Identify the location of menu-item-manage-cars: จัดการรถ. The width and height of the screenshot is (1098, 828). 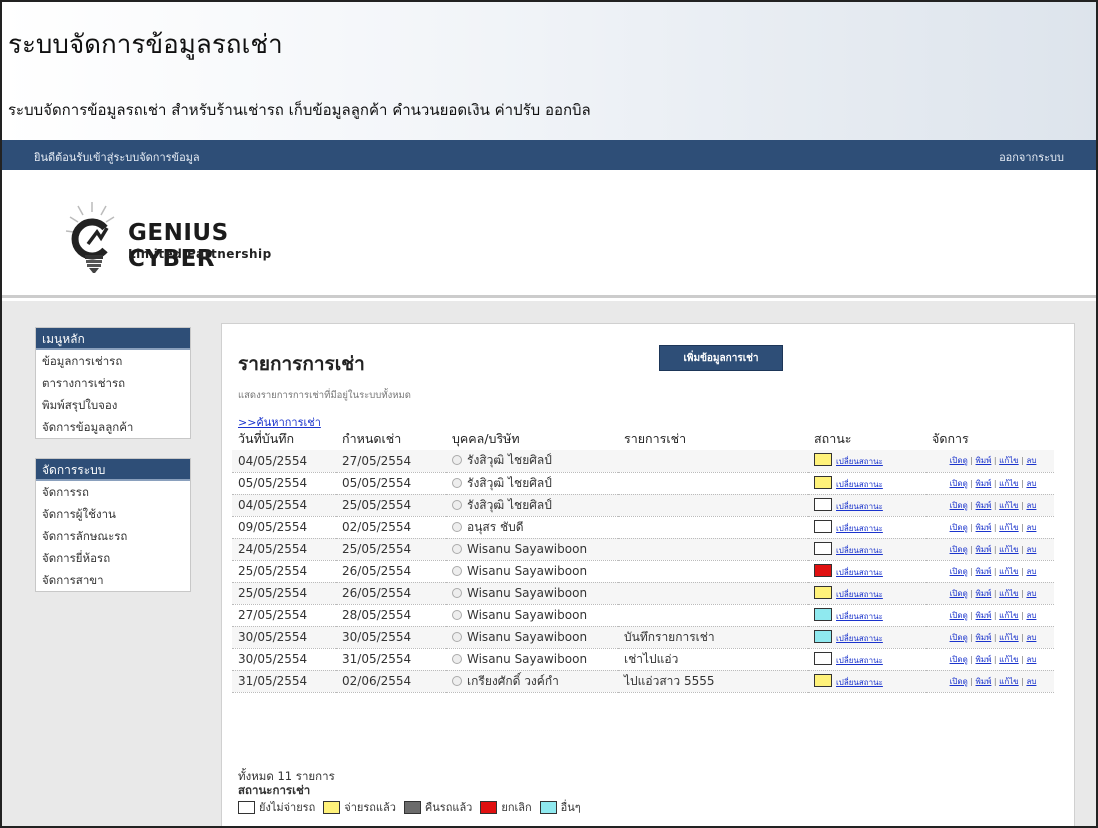
(113, 492).